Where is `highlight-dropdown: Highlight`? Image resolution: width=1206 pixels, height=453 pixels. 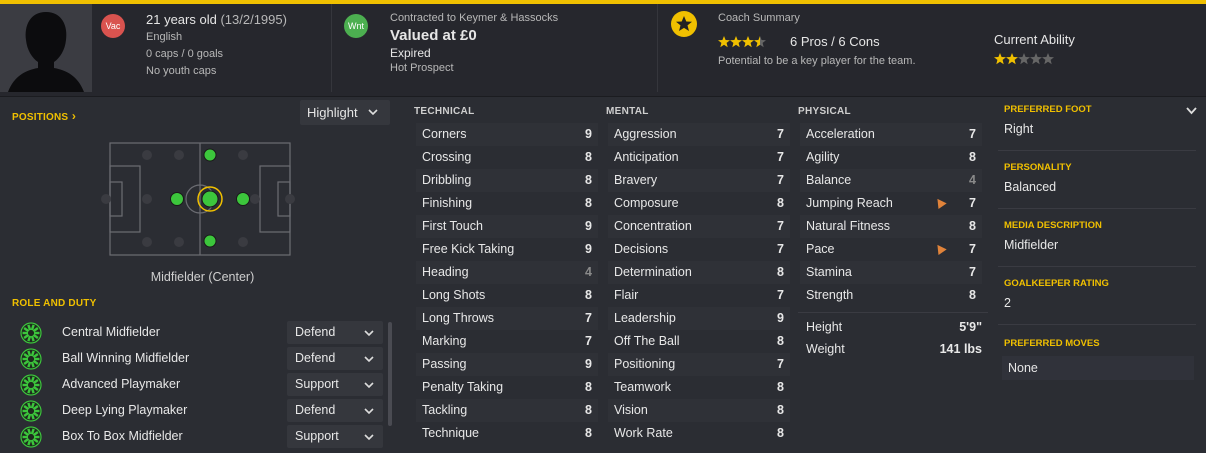
highlight-dropdown: Highlight is located at coordinates (345, 112).